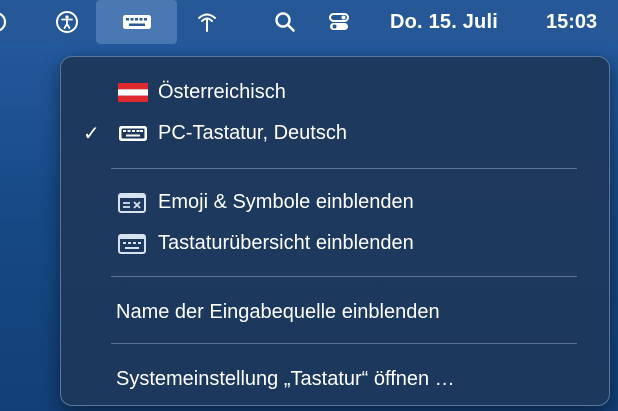 The image size is (618, 411). I want to click on control-center, so click(339, 22).